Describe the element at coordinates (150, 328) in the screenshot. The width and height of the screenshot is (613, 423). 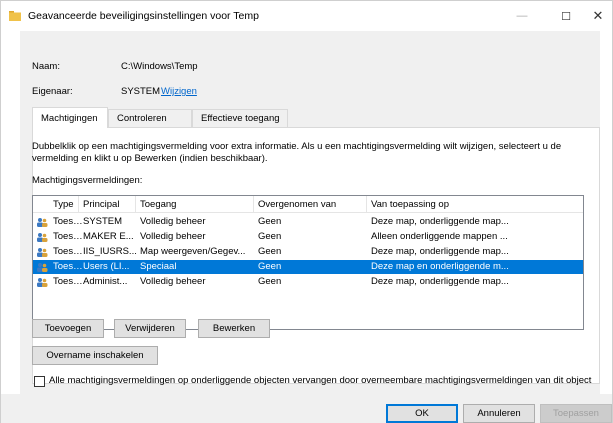
I see `remove-button: Verwijderen` at that location.